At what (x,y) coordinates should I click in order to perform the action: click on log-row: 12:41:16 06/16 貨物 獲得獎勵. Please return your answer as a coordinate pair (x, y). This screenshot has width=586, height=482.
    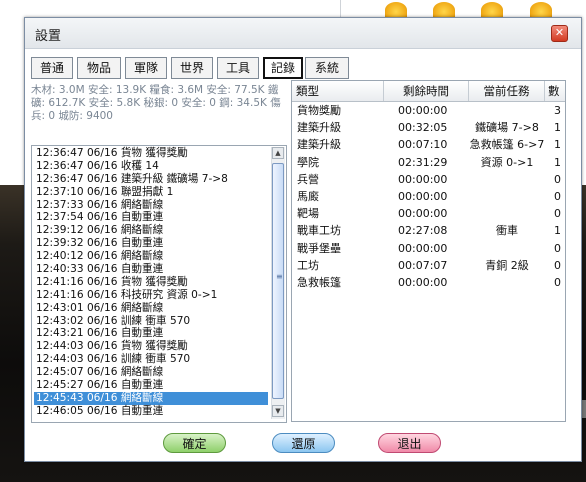
    Looking at the image, I should click on (151, 282).